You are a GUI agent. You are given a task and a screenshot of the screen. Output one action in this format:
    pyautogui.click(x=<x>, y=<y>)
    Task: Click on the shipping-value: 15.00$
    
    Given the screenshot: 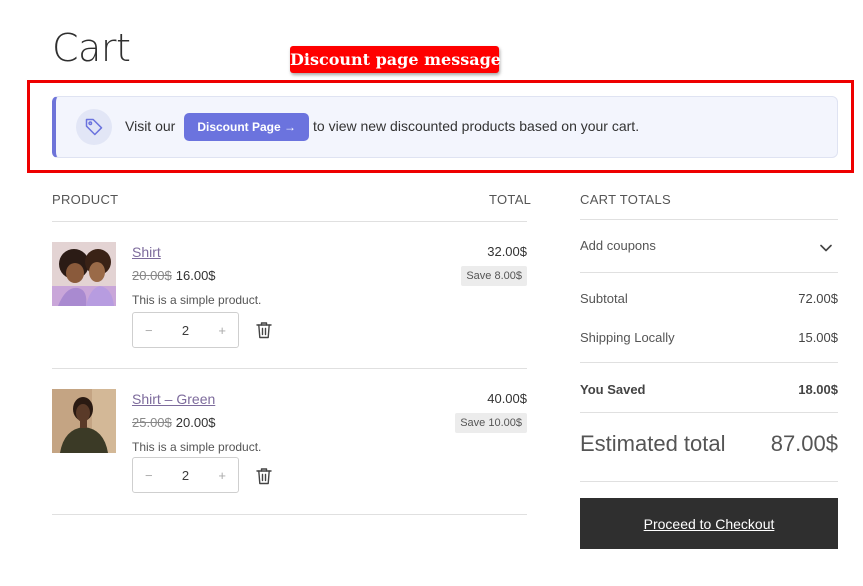 What is the action you would take?
    pyautogui.click(x=818, y=337)
    